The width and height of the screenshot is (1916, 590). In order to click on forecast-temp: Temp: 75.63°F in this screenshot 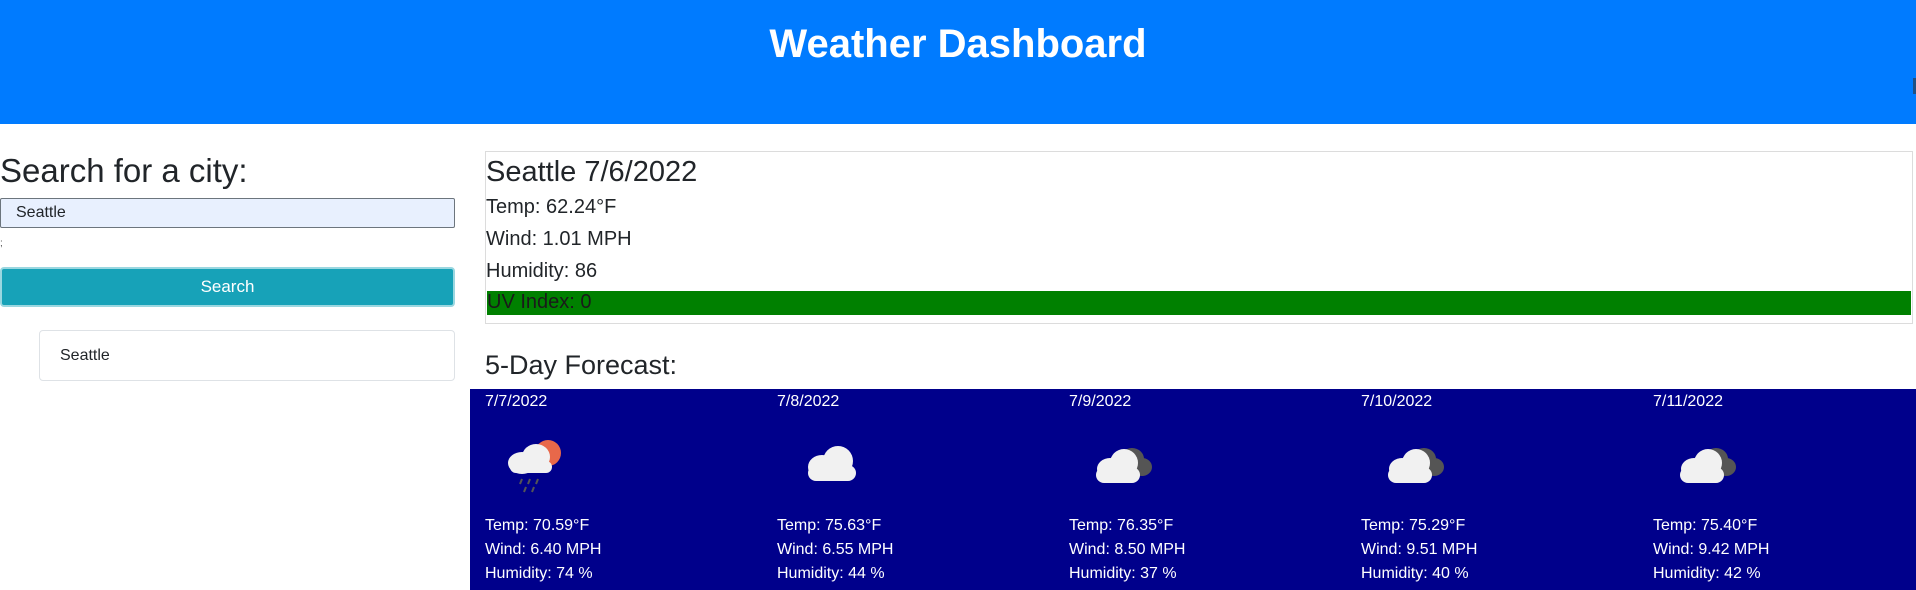, I will do `click(829, 525)`.